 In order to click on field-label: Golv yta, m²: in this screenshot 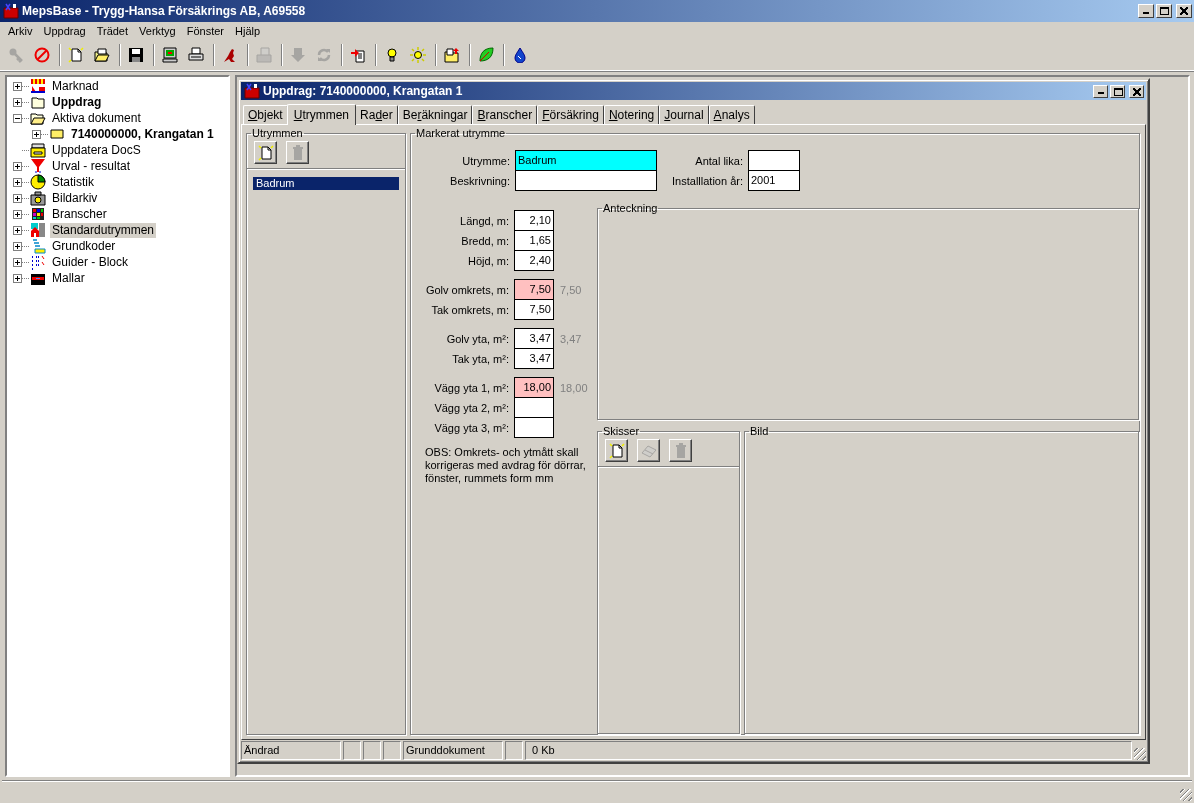, I will do `click(477, 338)`.